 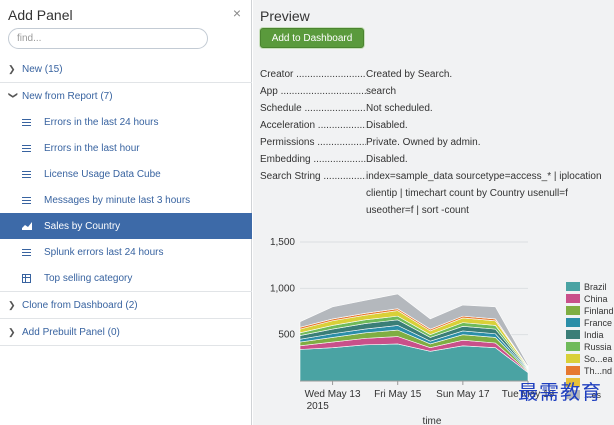 What do you see at coordinates (285, 16) in the screenshot?
I see `preview-title: Preview` at bounding box center [285, 16].